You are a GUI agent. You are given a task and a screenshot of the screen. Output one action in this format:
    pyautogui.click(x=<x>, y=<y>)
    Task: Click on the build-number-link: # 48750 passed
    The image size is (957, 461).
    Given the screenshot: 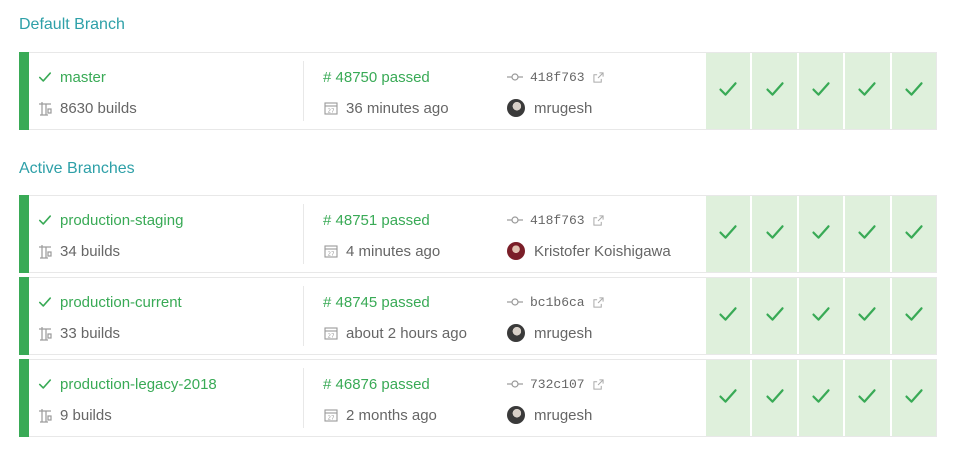 What is the action you would take?
    pyautogui.click(x=376, y=77)
    